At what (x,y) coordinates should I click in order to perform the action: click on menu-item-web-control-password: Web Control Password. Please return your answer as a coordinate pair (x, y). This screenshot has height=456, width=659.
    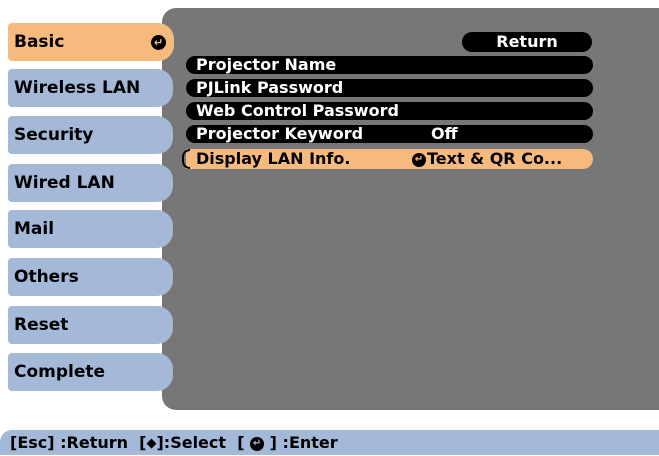
    Looking at the image, I should click on (389, 111).